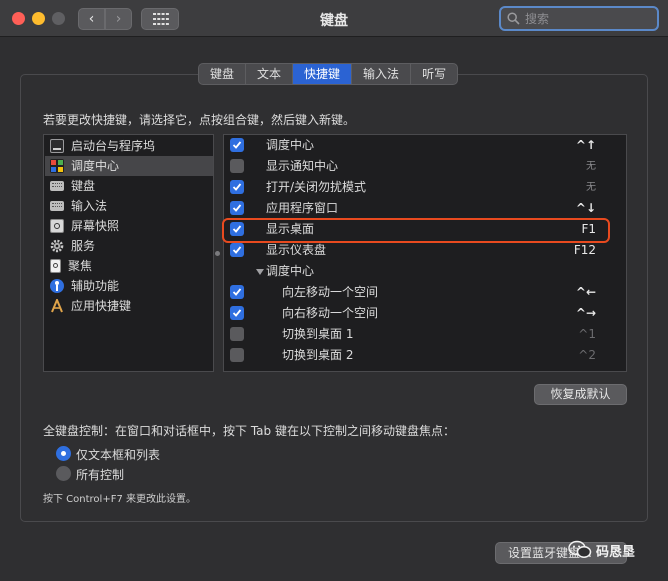 The height and width of the screenshot is (581, 668). I want to click on shortcut-row: 向右移动一个空间 ^→, so click(425, 313).